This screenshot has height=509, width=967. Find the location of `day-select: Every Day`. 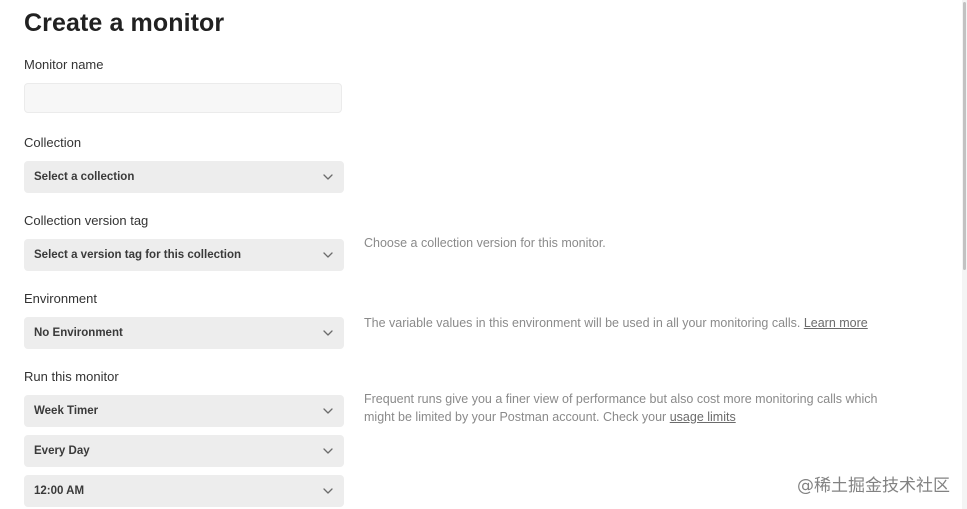

day-select: Every Day is located at coordinates (184, 451).